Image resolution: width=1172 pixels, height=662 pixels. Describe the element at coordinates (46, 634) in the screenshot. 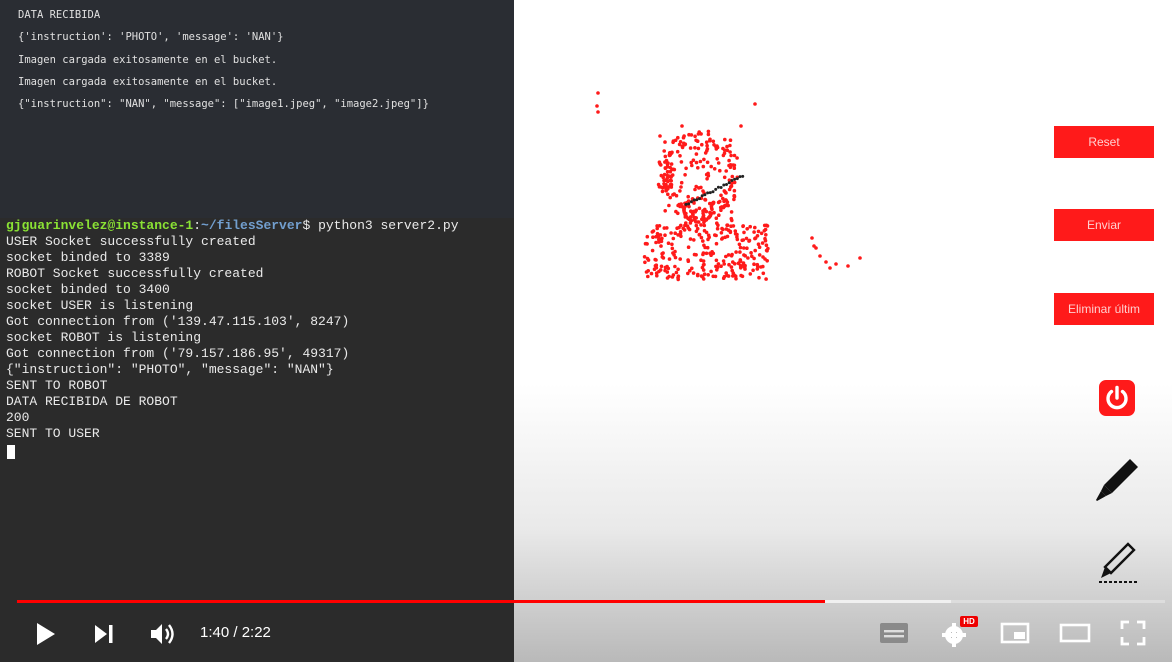

I see `play-icon` at that location.